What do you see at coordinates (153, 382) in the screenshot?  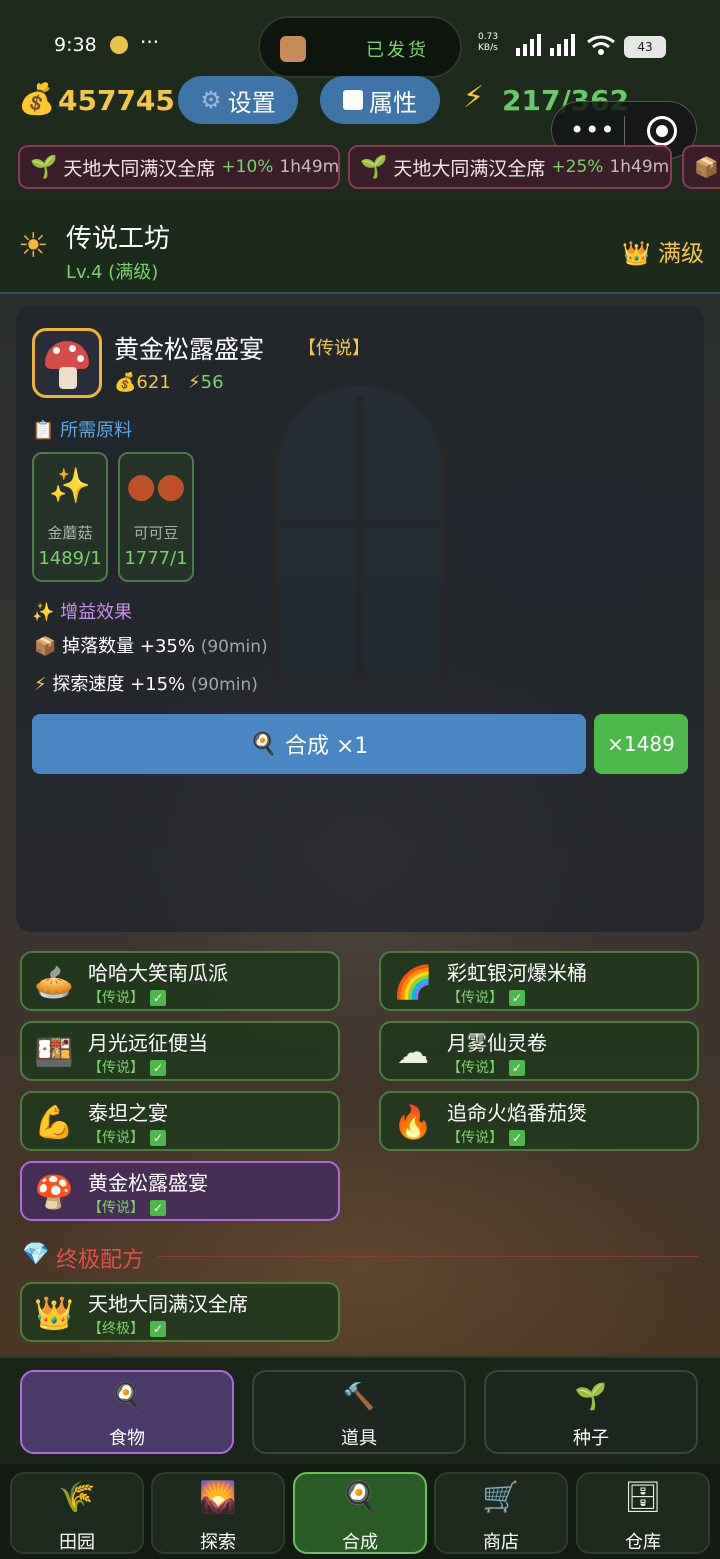 I see `recipe-cost-value: 621` at bounding box center [153, 382].